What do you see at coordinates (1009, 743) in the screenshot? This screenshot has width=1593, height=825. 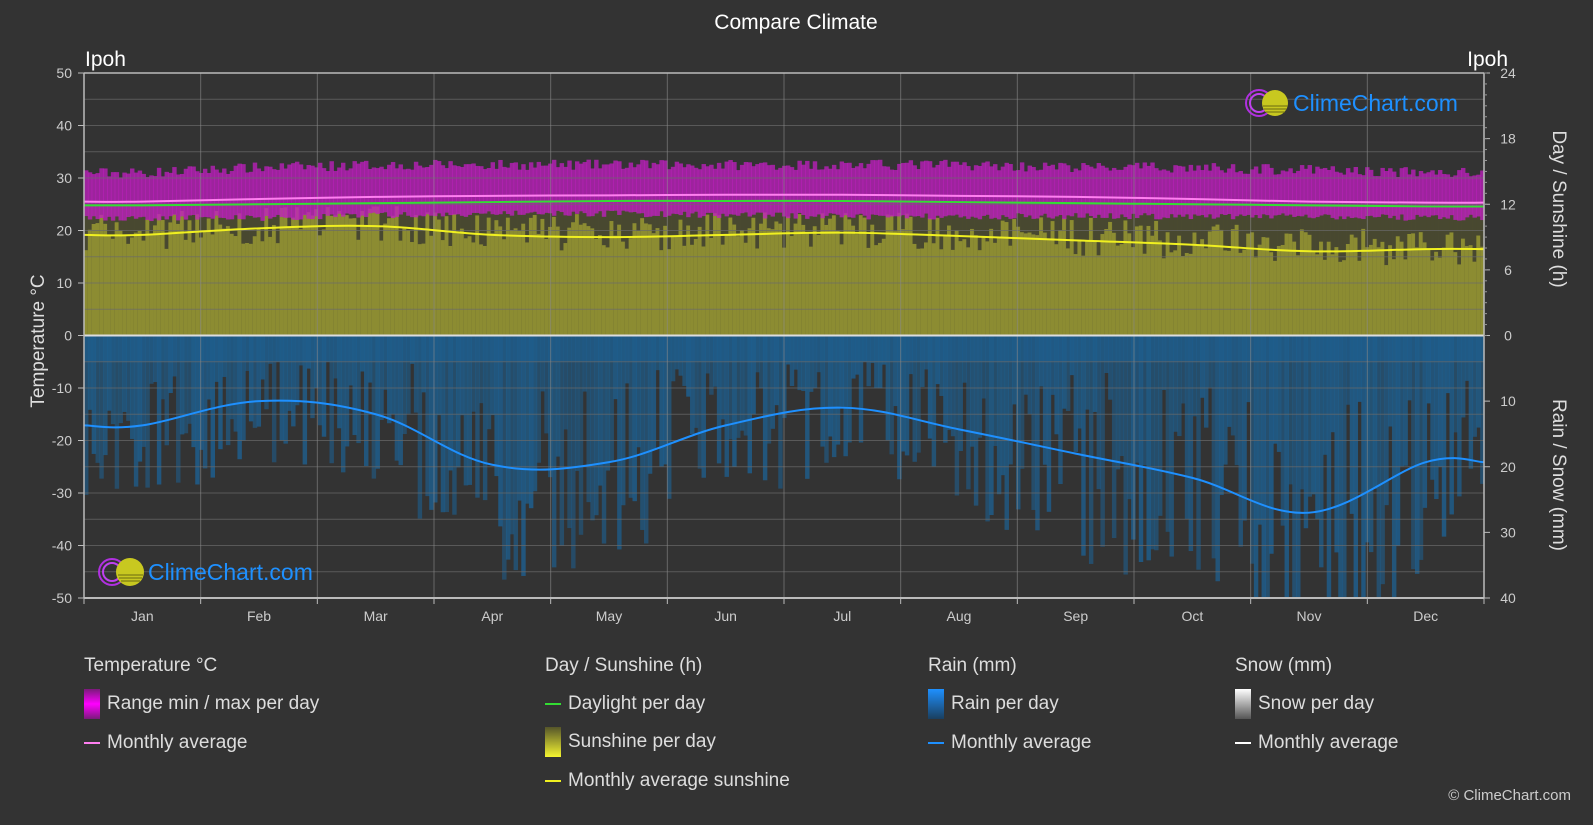 I see `legend-rain-avg: Monthly average` at bounding box center [1009, 743].